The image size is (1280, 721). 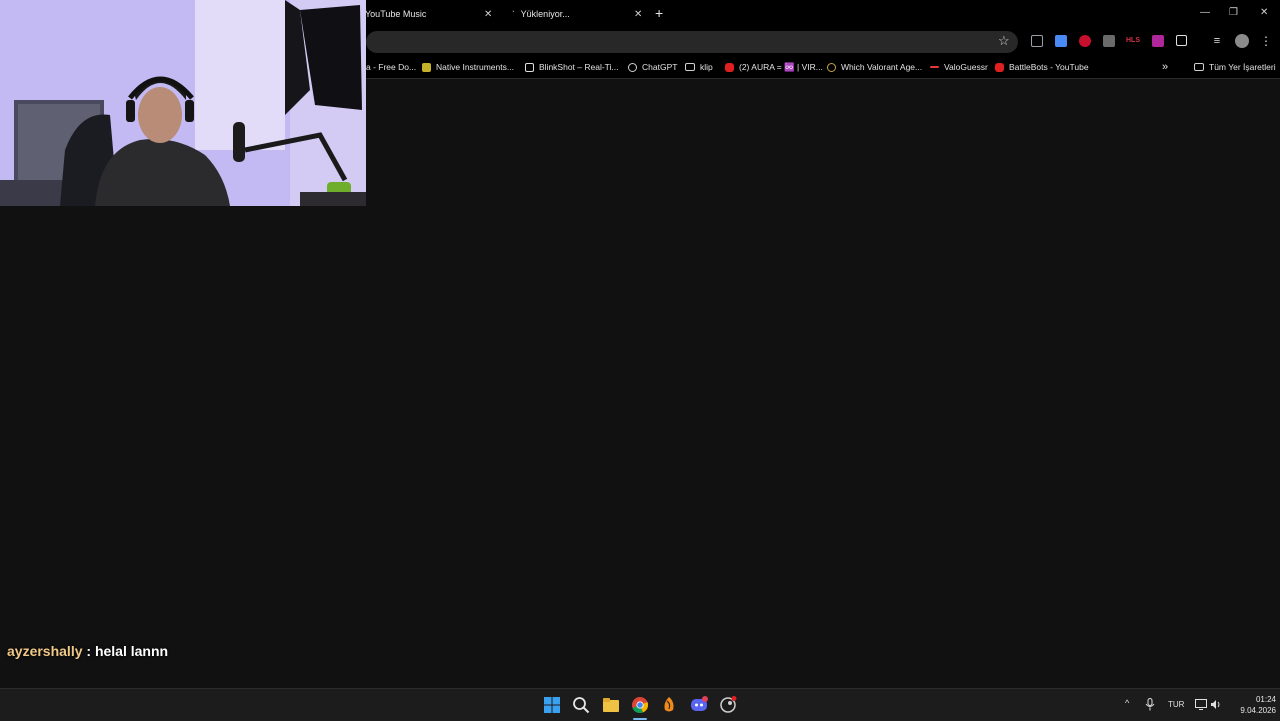 What do you see at coordinates (1004, 41) in the screenshot?
I see `bookmark-star-icon: ☆` at bounding box center [1004, 41].